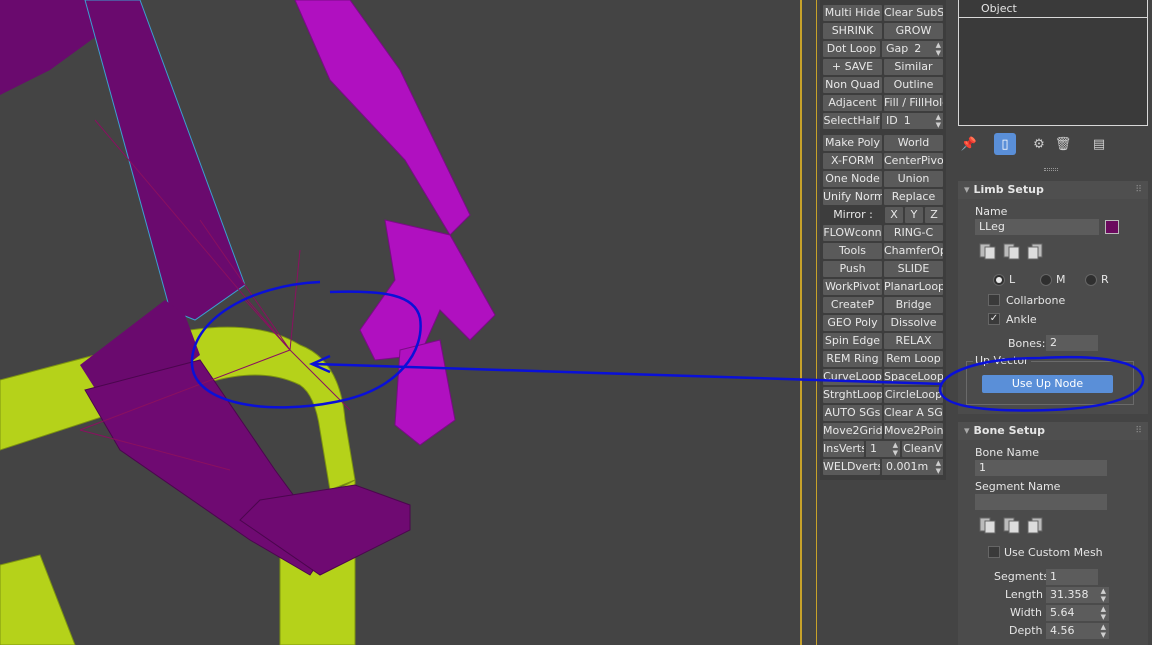  I want to click on toolbox-button-push: Push, so click(852, 269).